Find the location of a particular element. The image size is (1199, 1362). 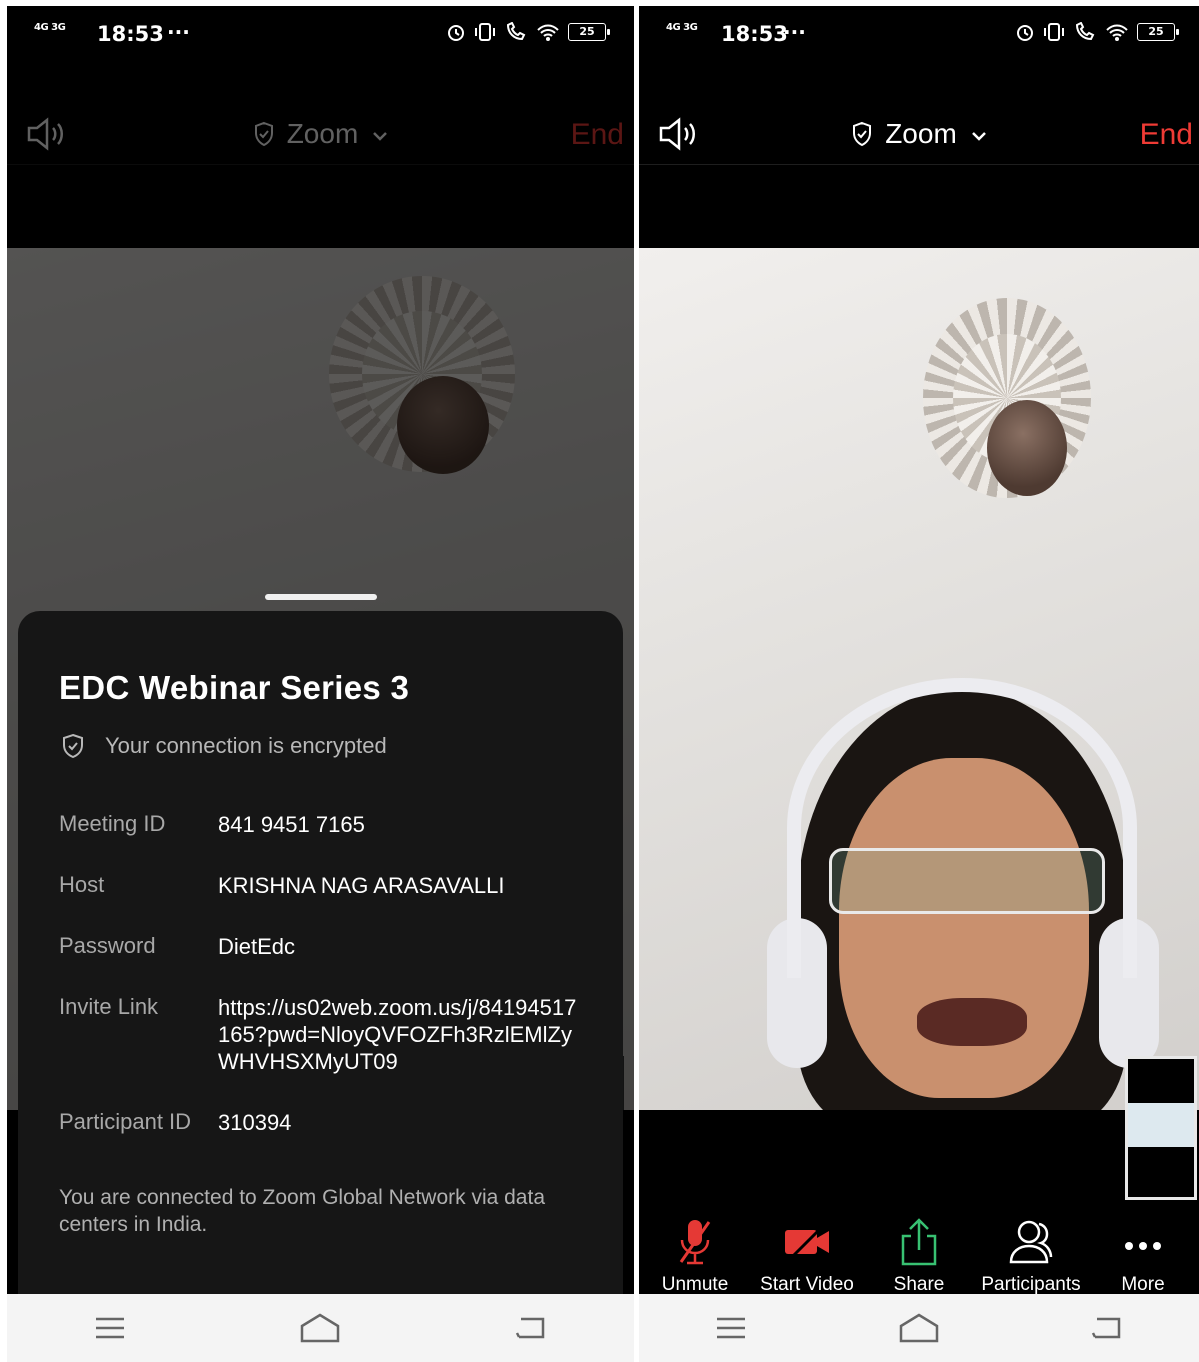

meeting-id-value: 841 9451 7165 is located at coordinates (291, 824).